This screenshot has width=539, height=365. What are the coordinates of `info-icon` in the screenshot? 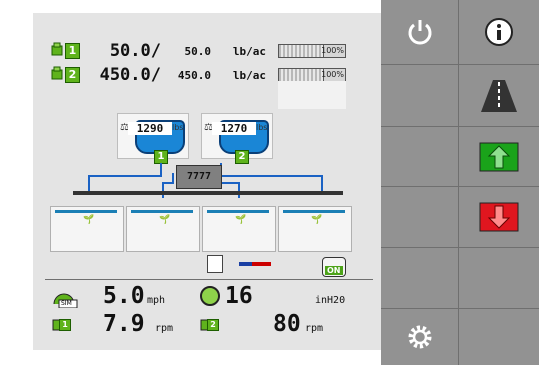 It's located at (499, 32).